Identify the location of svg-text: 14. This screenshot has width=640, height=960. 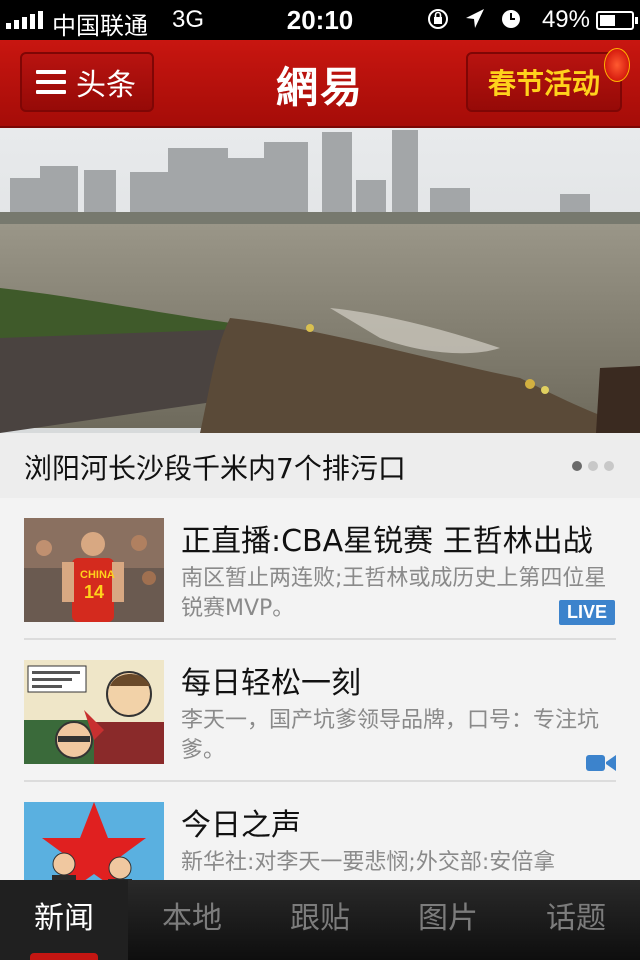
(94, 592).